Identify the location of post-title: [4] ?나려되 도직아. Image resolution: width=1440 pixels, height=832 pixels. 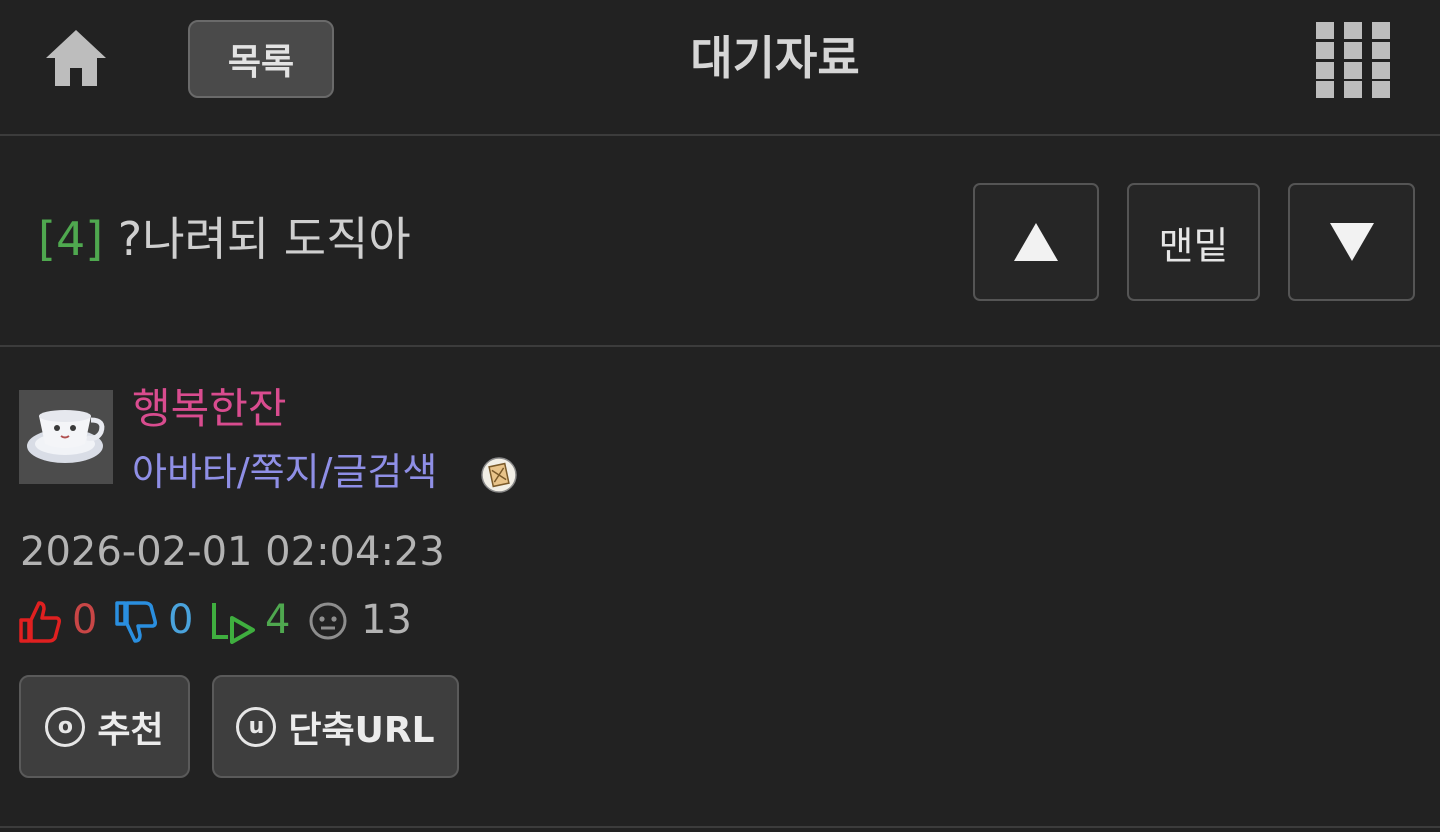
(224, 239).